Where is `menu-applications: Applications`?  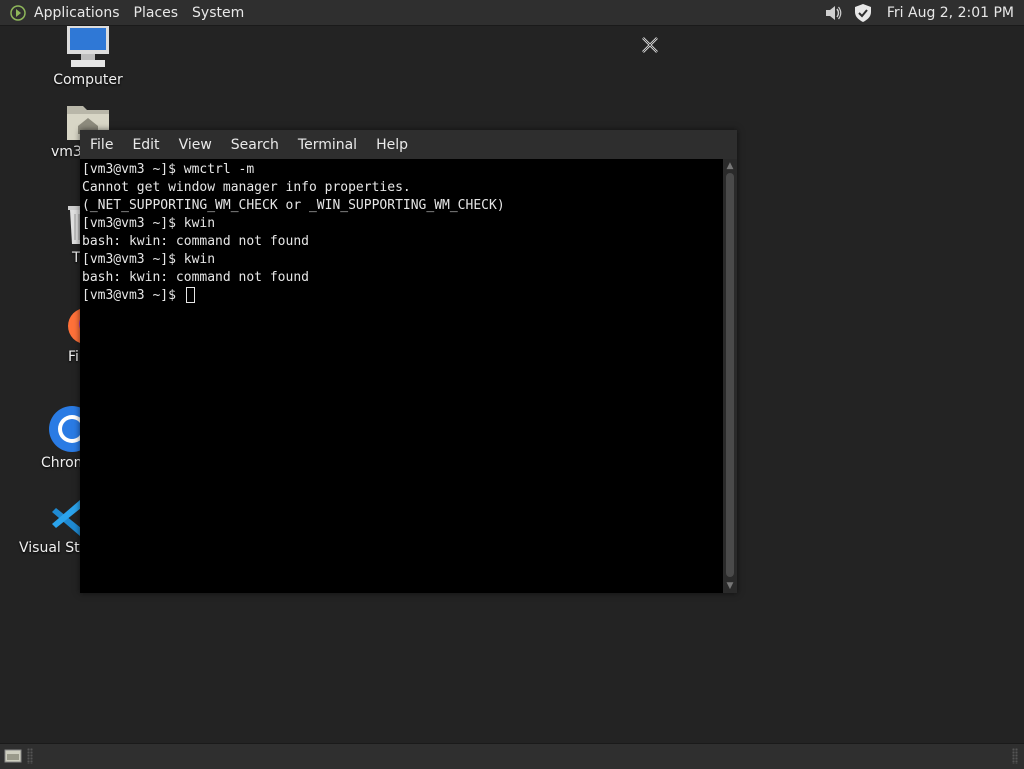 menu-applications: Applications is located at coordinates (77, 13).